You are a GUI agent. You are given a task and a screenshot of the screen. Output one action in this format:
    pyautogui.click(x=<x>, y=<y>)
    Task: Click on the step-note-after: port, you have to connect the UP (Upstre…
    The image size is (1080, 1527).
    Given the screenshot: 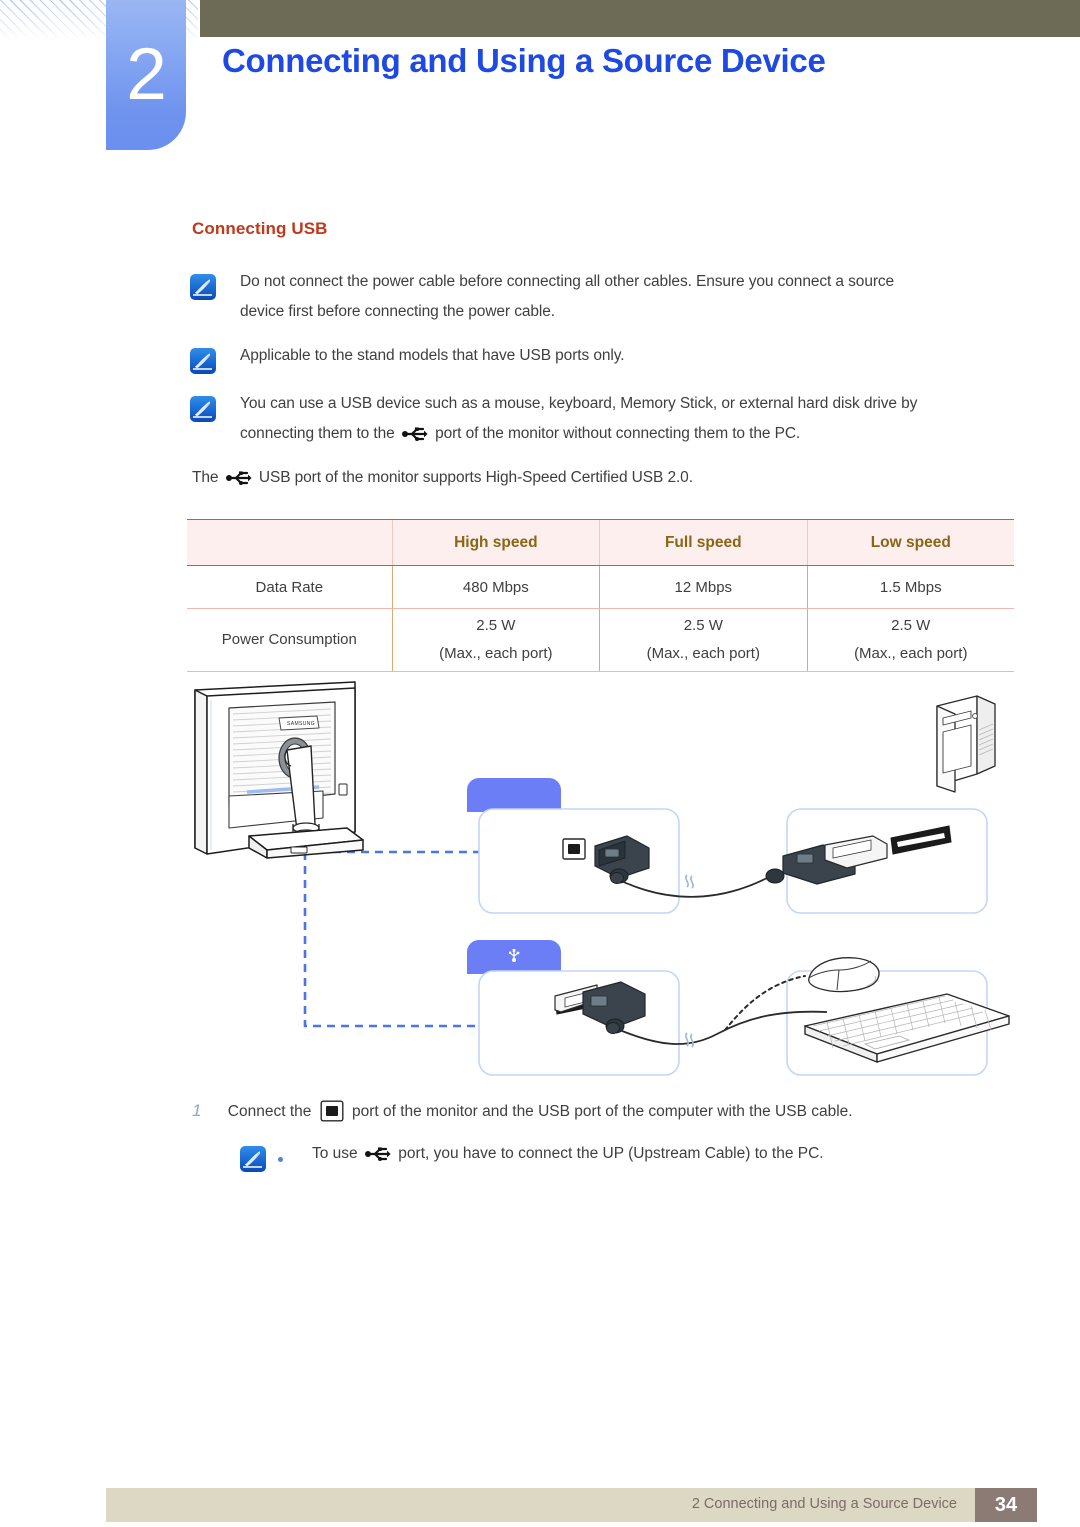 What is the action you would take?
    pyautogui.click(x=611, y=1153)
    